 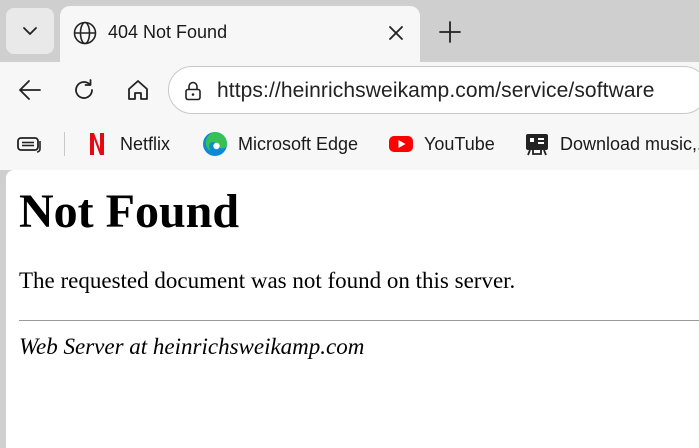 I want to click on tab-strip: 404 Not Found, so click(x=349, y=31).